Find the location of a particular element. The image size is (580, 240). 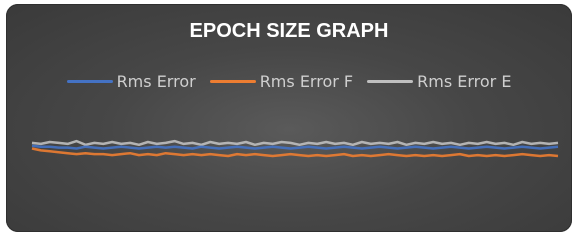

series-line-rms-error is located at coordinates (295, 147).